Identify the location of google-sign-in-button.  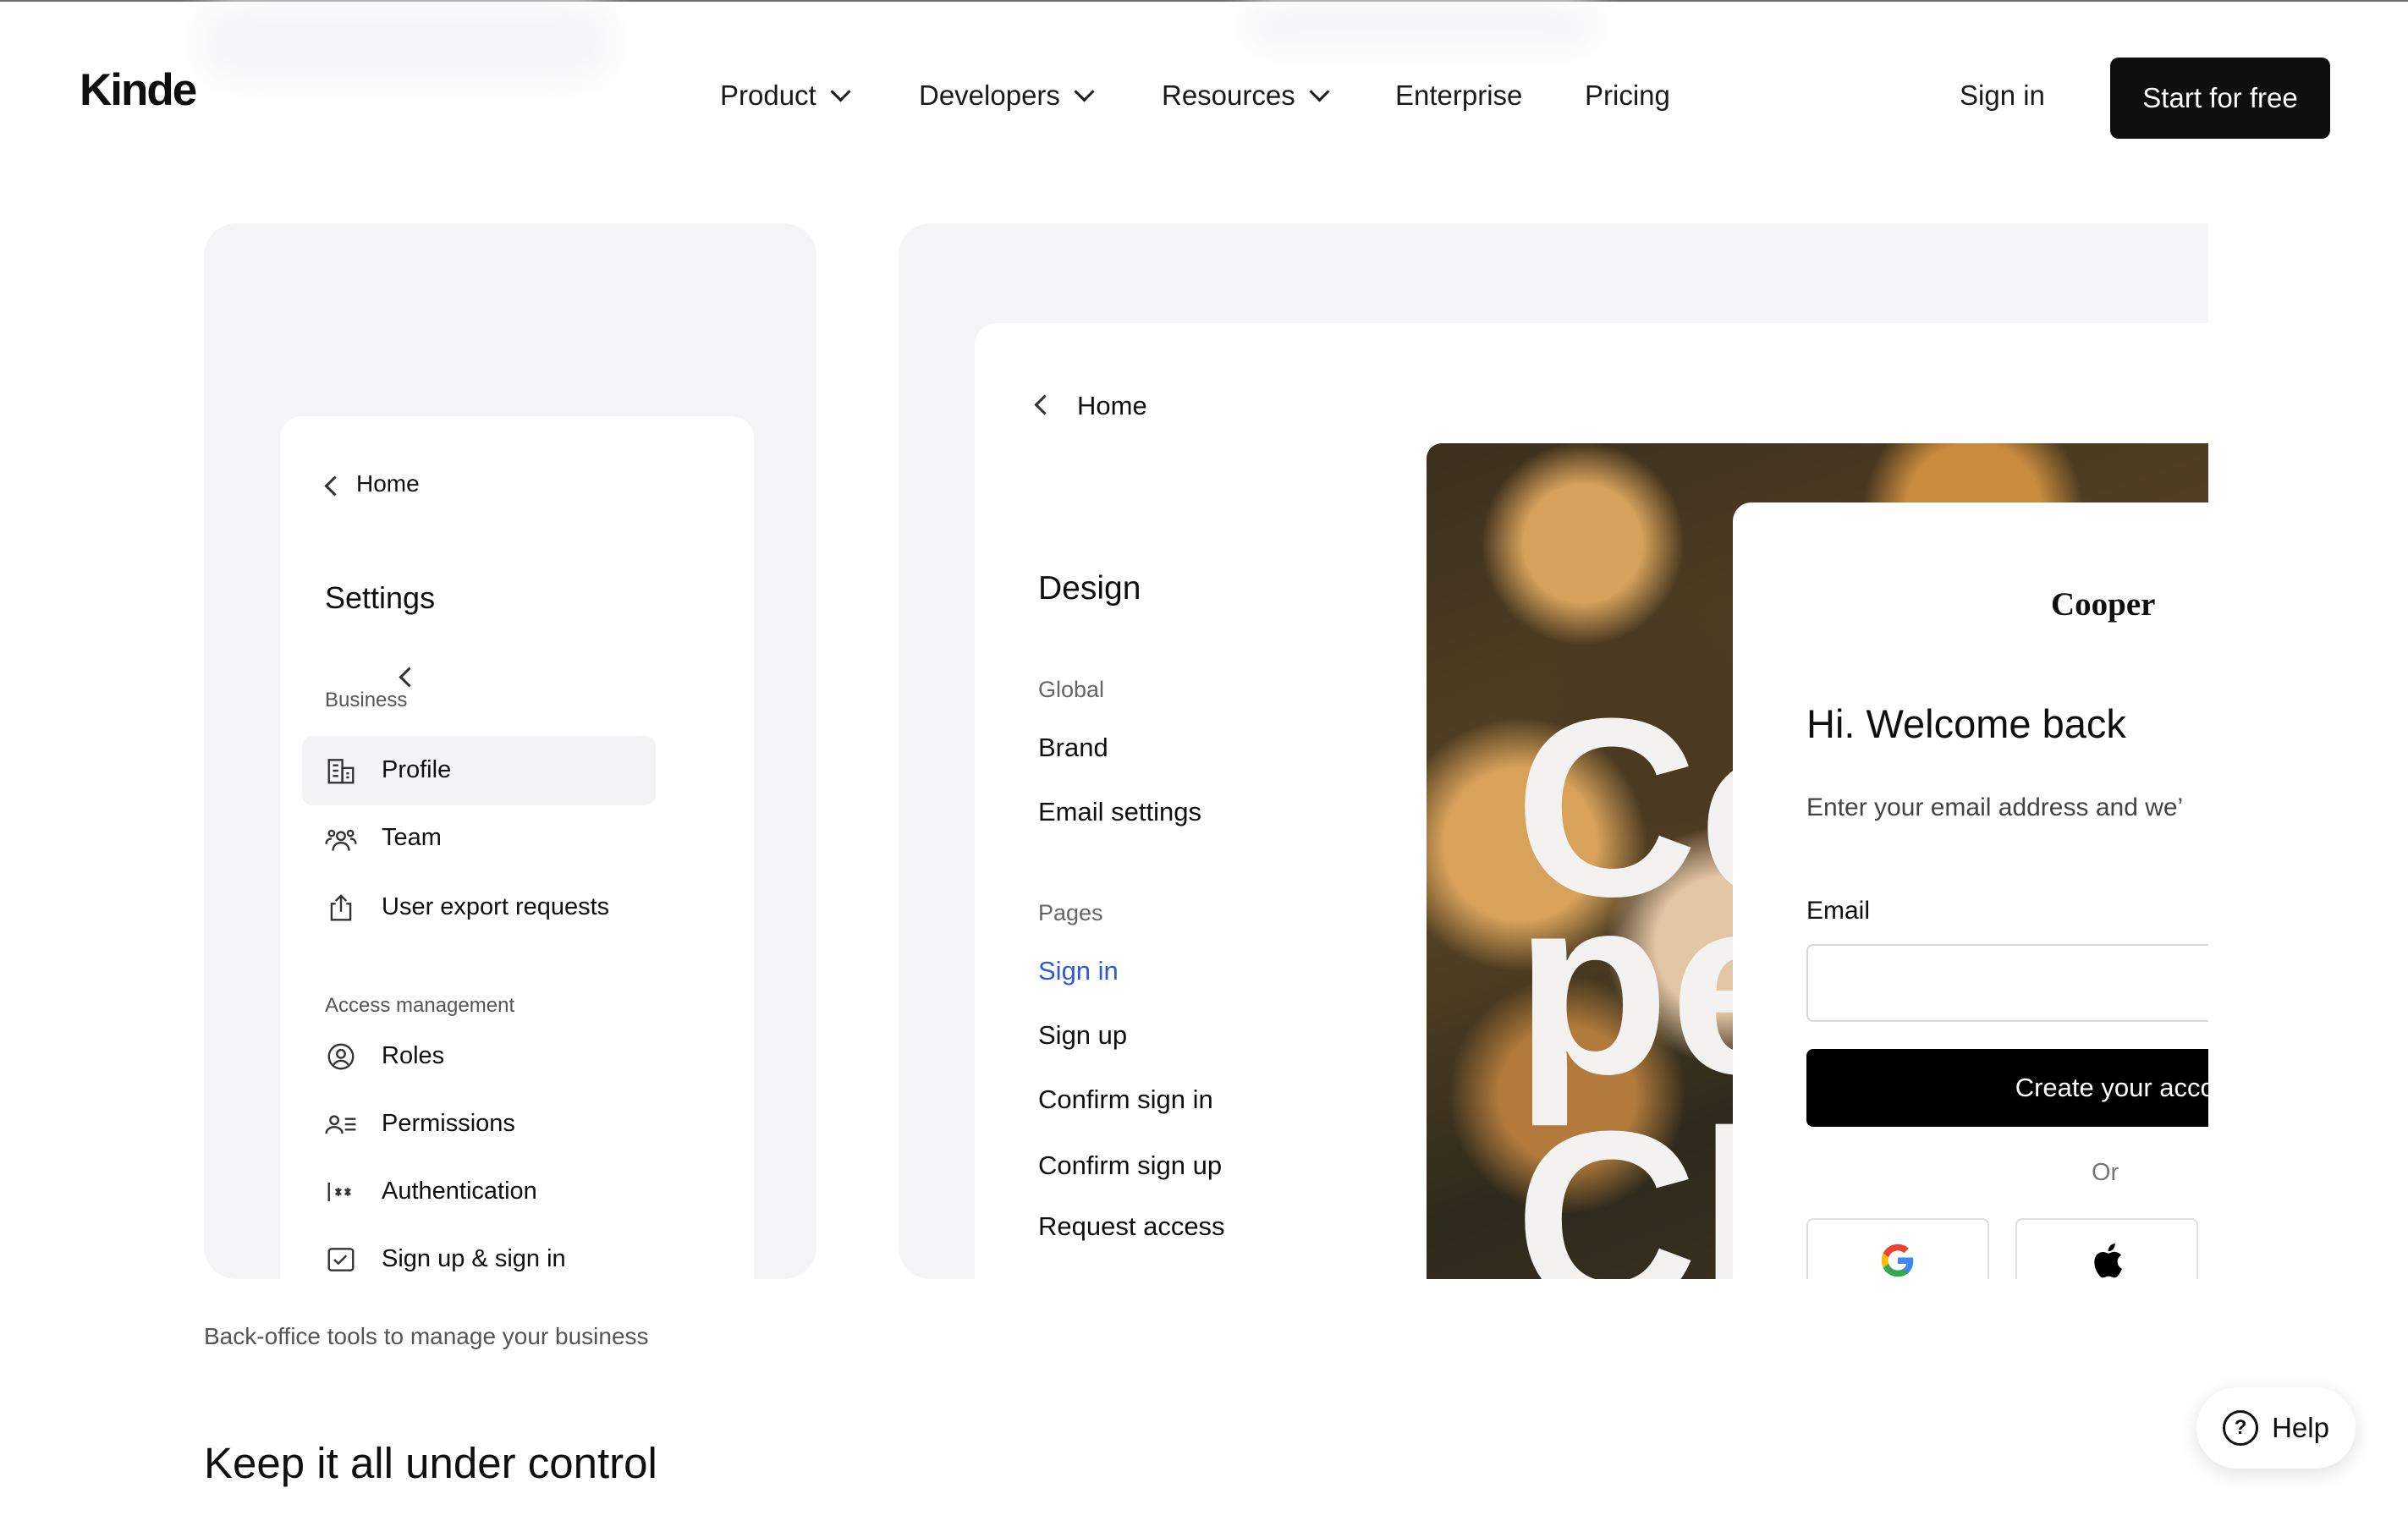
(1897, 1248).